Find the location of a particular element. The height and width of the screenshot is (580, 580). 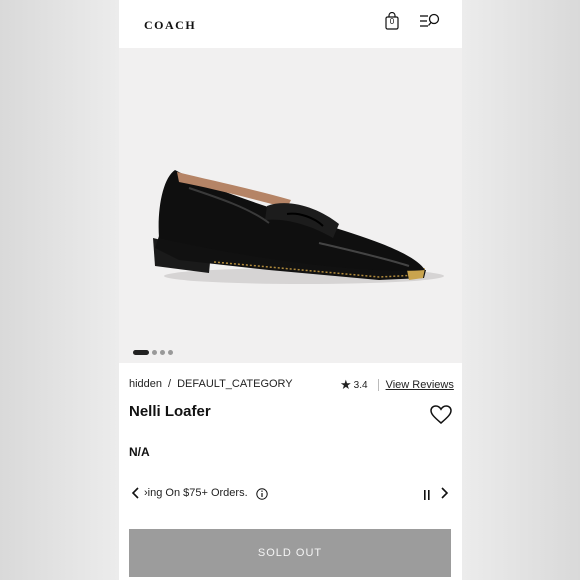

info-icon is located at coordinates (262, 493).